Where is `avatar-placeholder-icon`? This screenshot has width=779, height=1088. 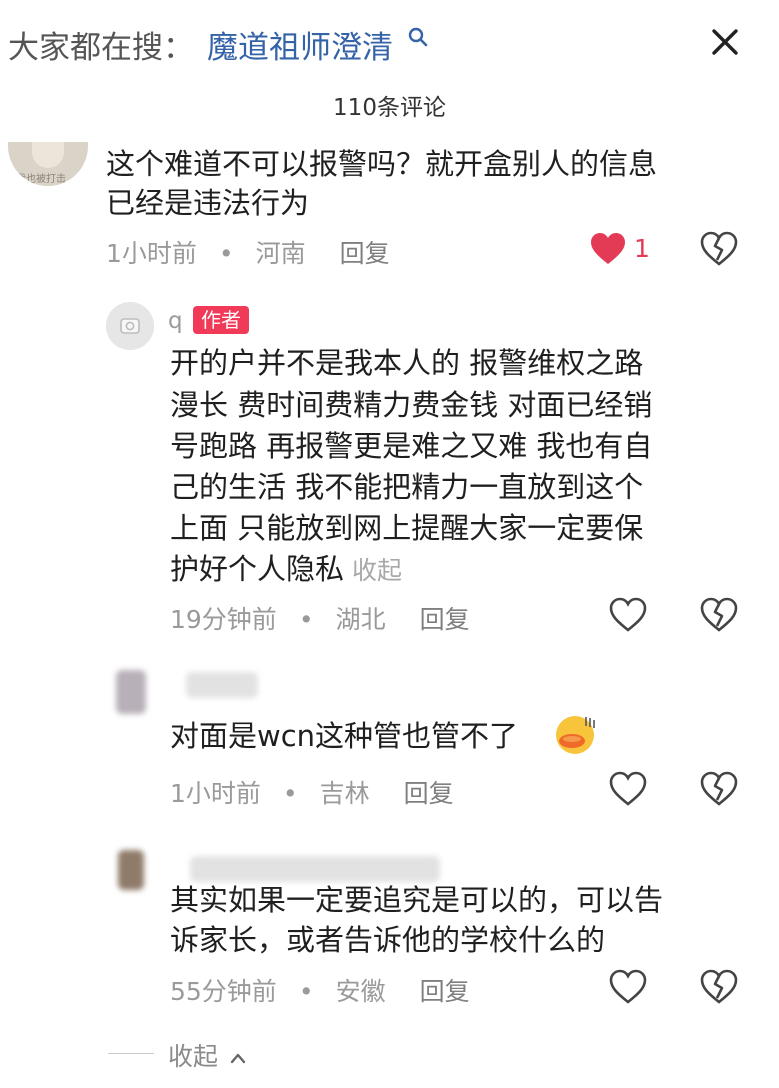
avatar-placeholder-icon is located at coordinates (130, 326).